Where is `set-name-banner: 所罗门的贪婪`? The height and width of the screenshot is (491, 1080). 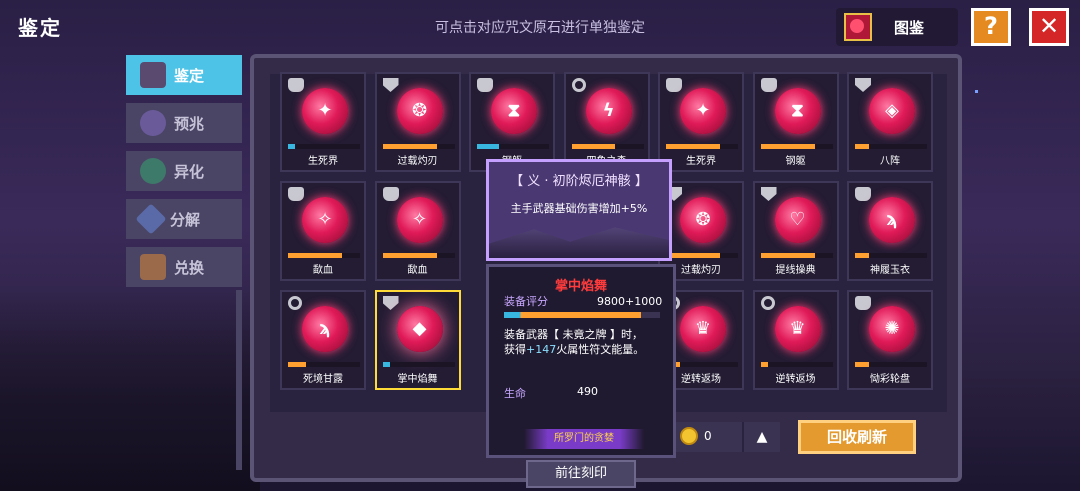
set-name-banner: 所罗门的贪婪 is located at coordinates (584, 439).